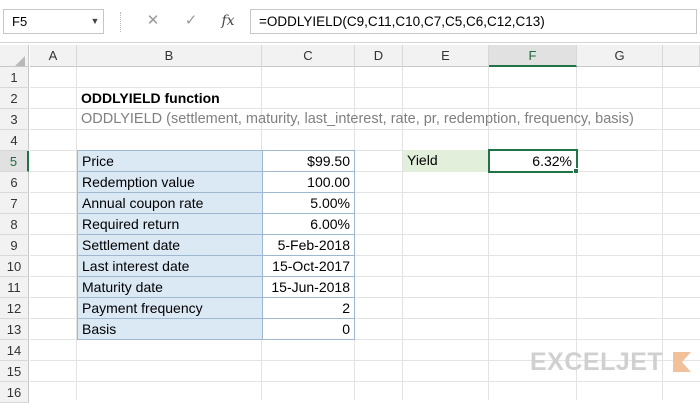 The height and width of the screenshot is (403, 700). Describe the element at coordinates (170, 266) in the screenshot. I see `input-label: Last interest date` at that location.